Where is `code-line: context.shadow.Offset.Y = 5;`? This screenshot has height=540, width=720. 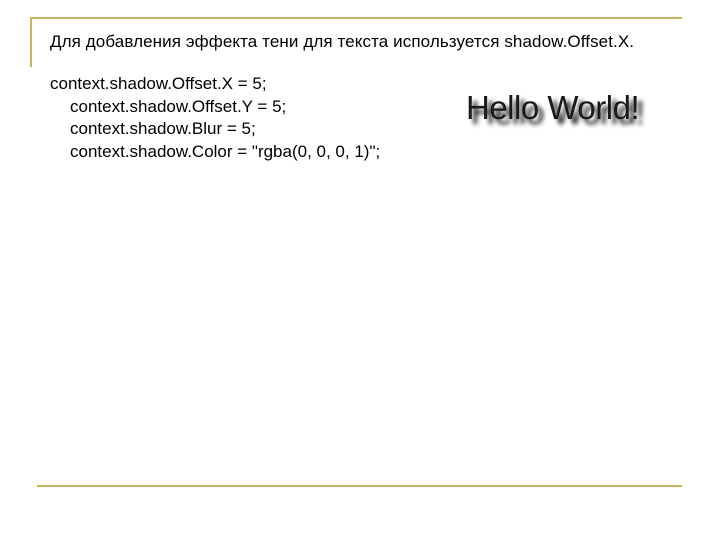
code-line: context.shadow.Offset.Y = 5; is located at coordinates (178, 106).